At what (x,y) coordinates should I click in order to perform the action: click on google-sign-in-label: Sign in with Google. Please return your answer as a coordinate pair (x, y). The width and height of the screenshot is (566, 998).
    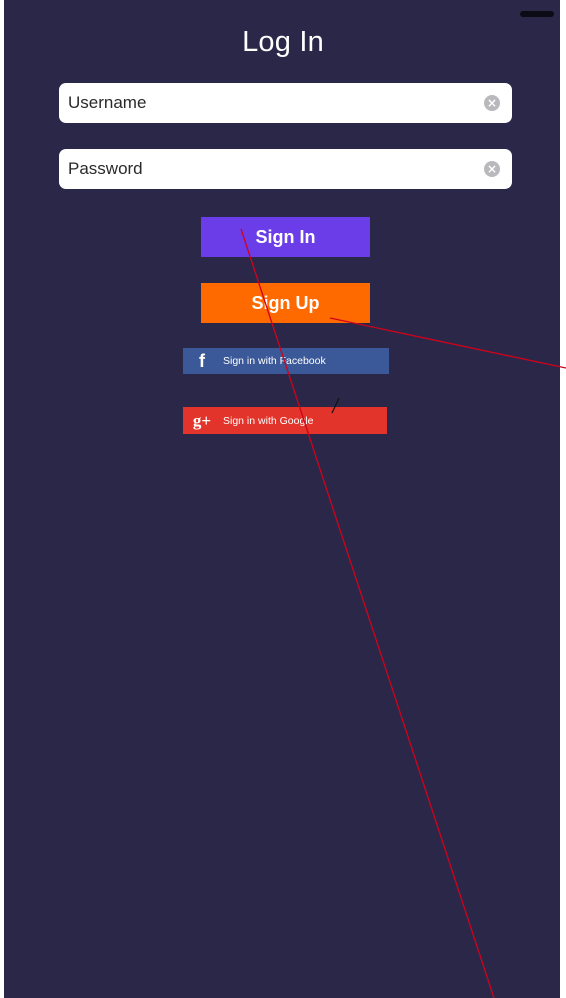
    Looking at the image, I should click on (268, 420).